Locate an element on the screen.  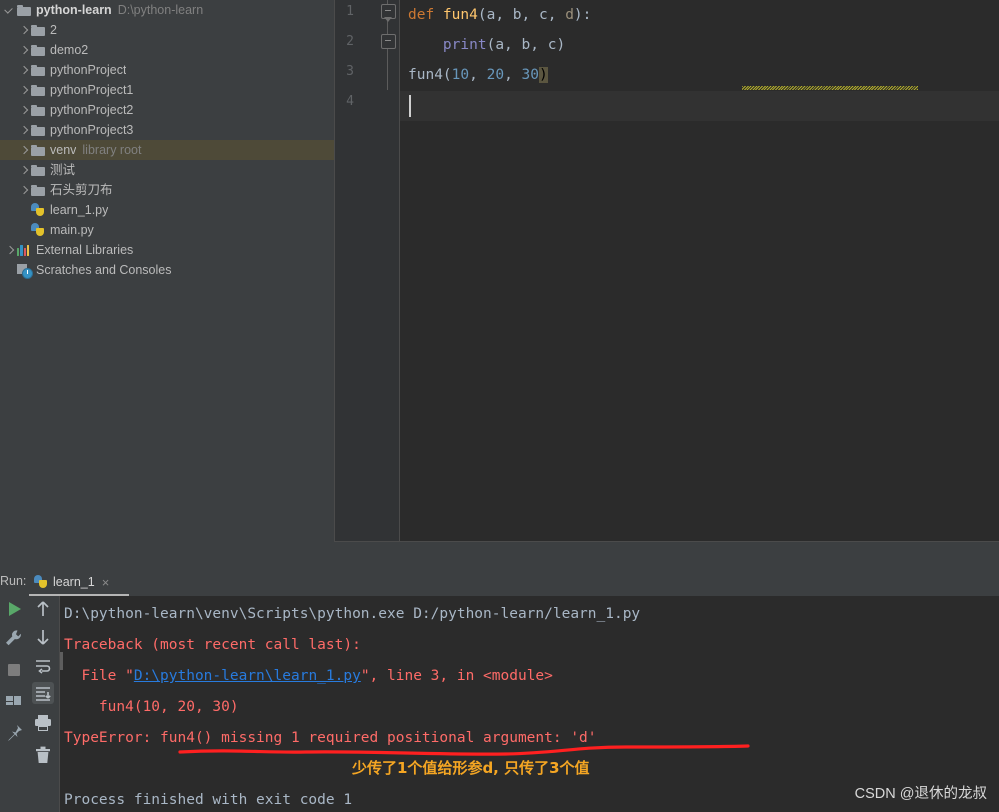
line-number: 4 is located at coordinates (350, 101).